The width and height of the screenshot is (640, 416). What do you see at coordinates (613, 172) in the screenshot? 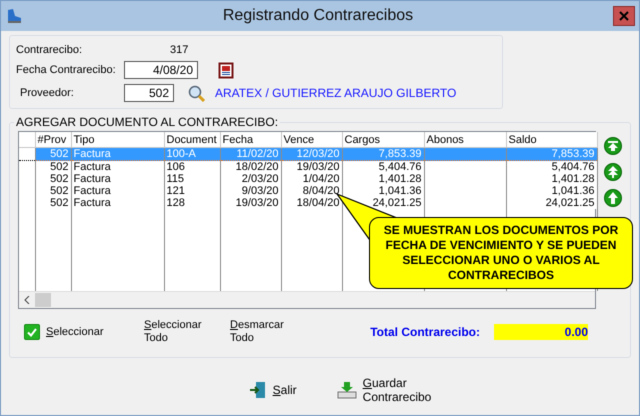
I see `tree-up-icon` at bounding box center [613, 172].